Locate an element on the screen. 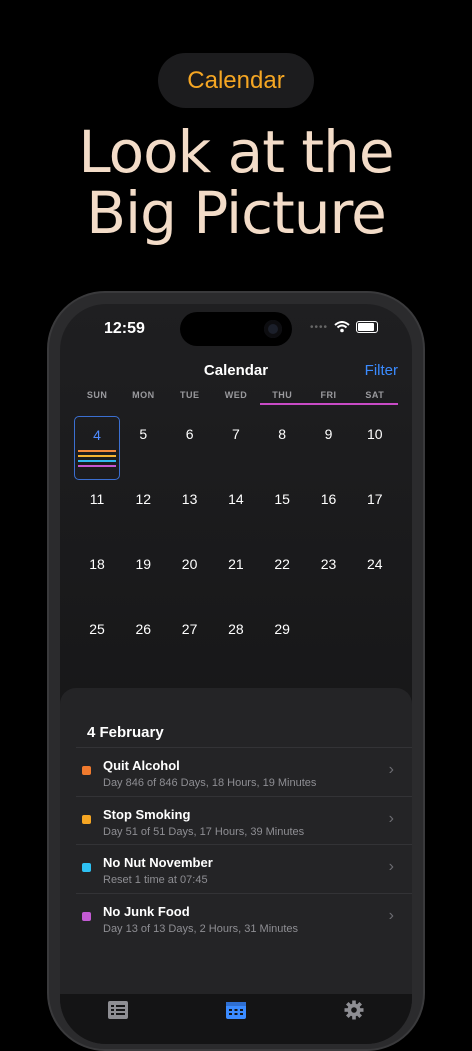  day-number: 4 is located at coordinates (97, 435).